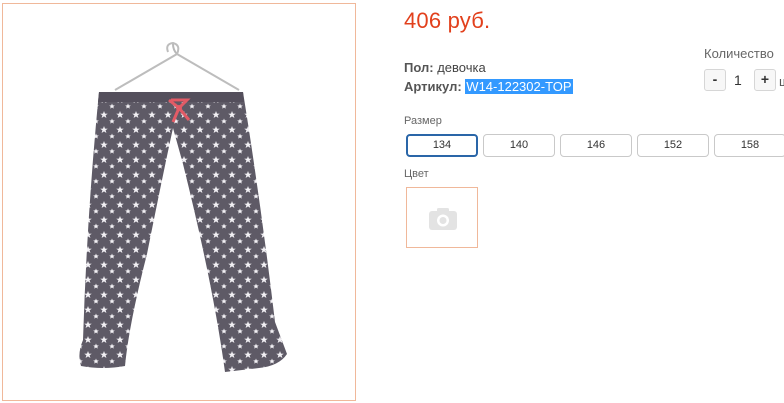 This screenshot has width=784, height=403. What do you see at coordinates (765, 80) in the screenshot?
I see `quantity-increase-button: +` at bounding box center [765, 80].